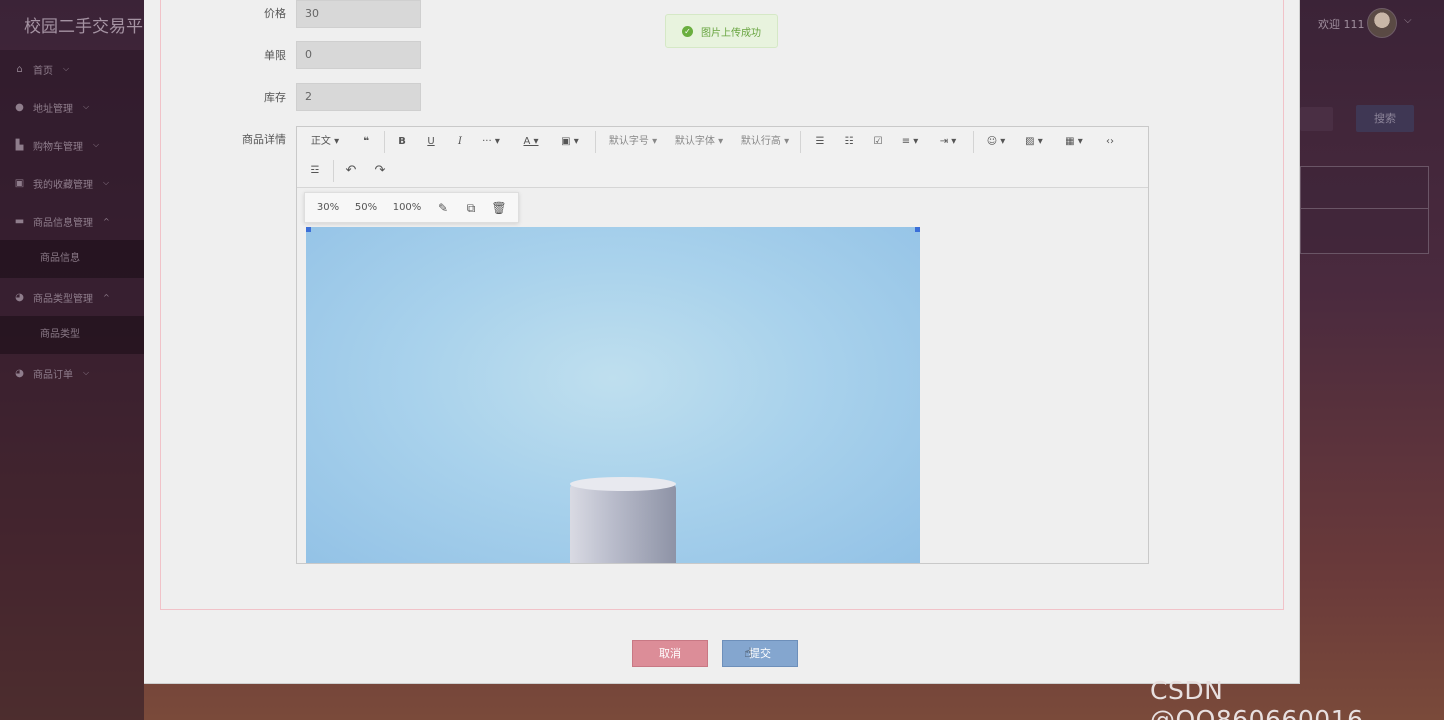 Image resolution: width=1444 pixels, height=720 pixels. I want to click on italic-icon: I, so click(460, 142).